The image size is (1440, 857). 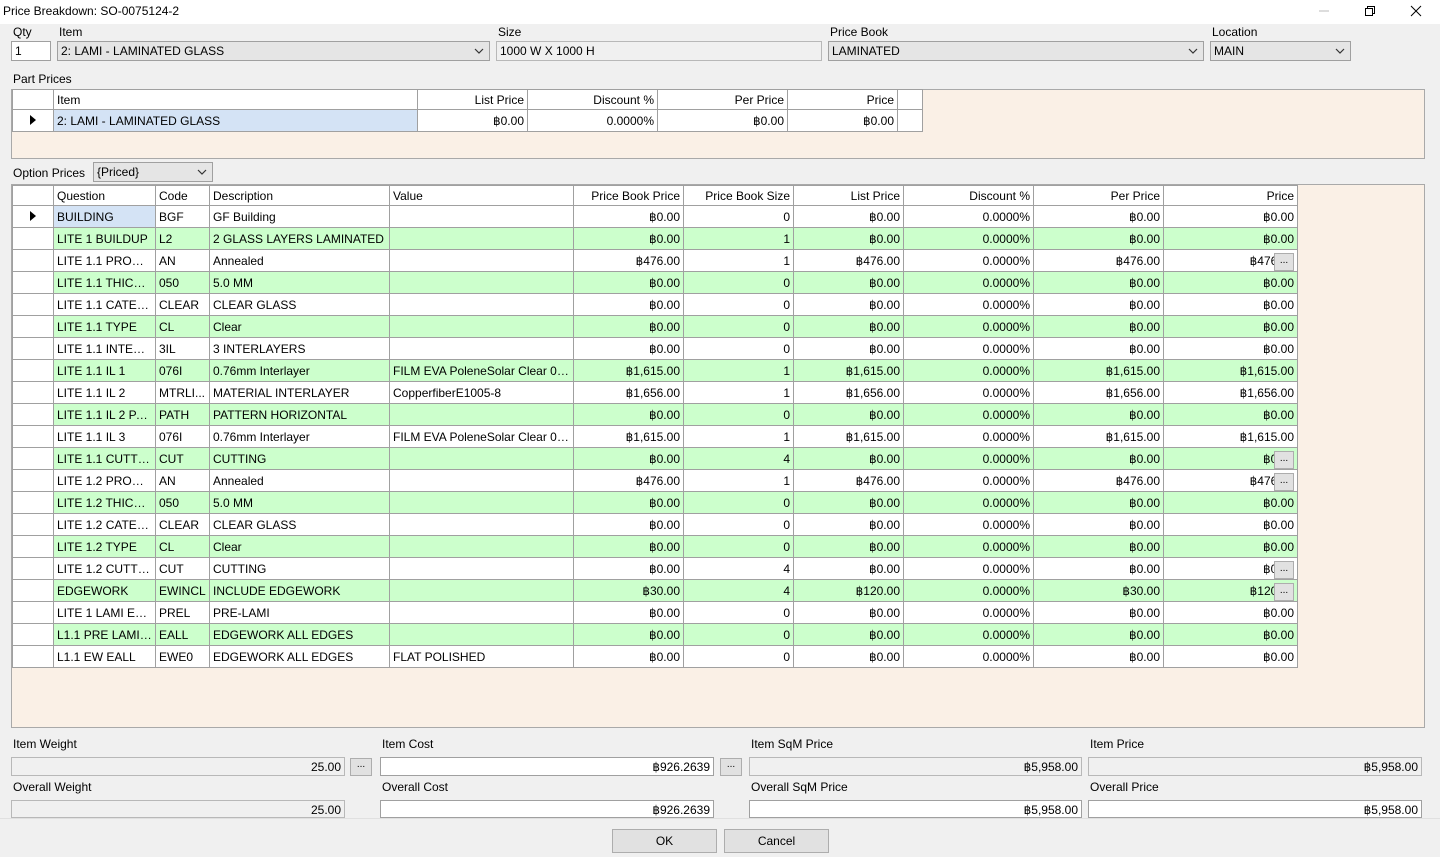 What do you see at coordinates (299, 524) in the screenshot?
I see `description-cell: CLEAR GLASS` at bounding box center [299, 524].